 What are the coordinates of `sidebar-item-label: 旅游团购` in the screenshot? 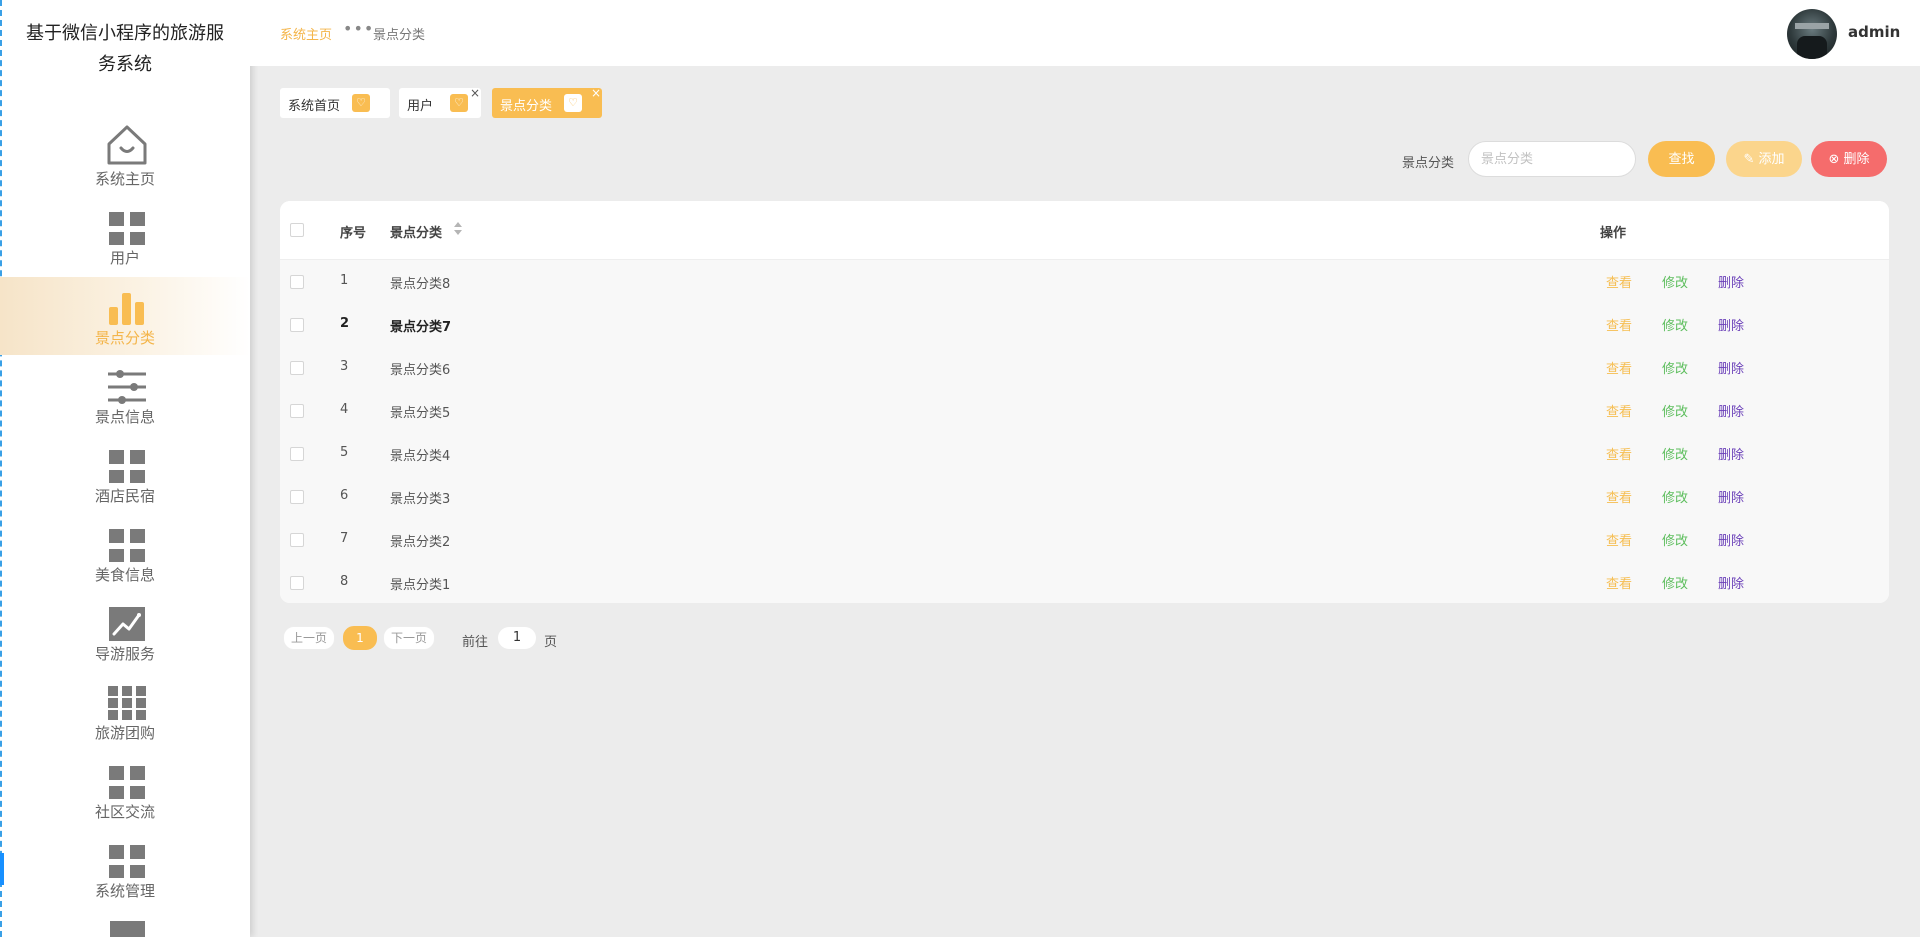 It's located at (124, 733).